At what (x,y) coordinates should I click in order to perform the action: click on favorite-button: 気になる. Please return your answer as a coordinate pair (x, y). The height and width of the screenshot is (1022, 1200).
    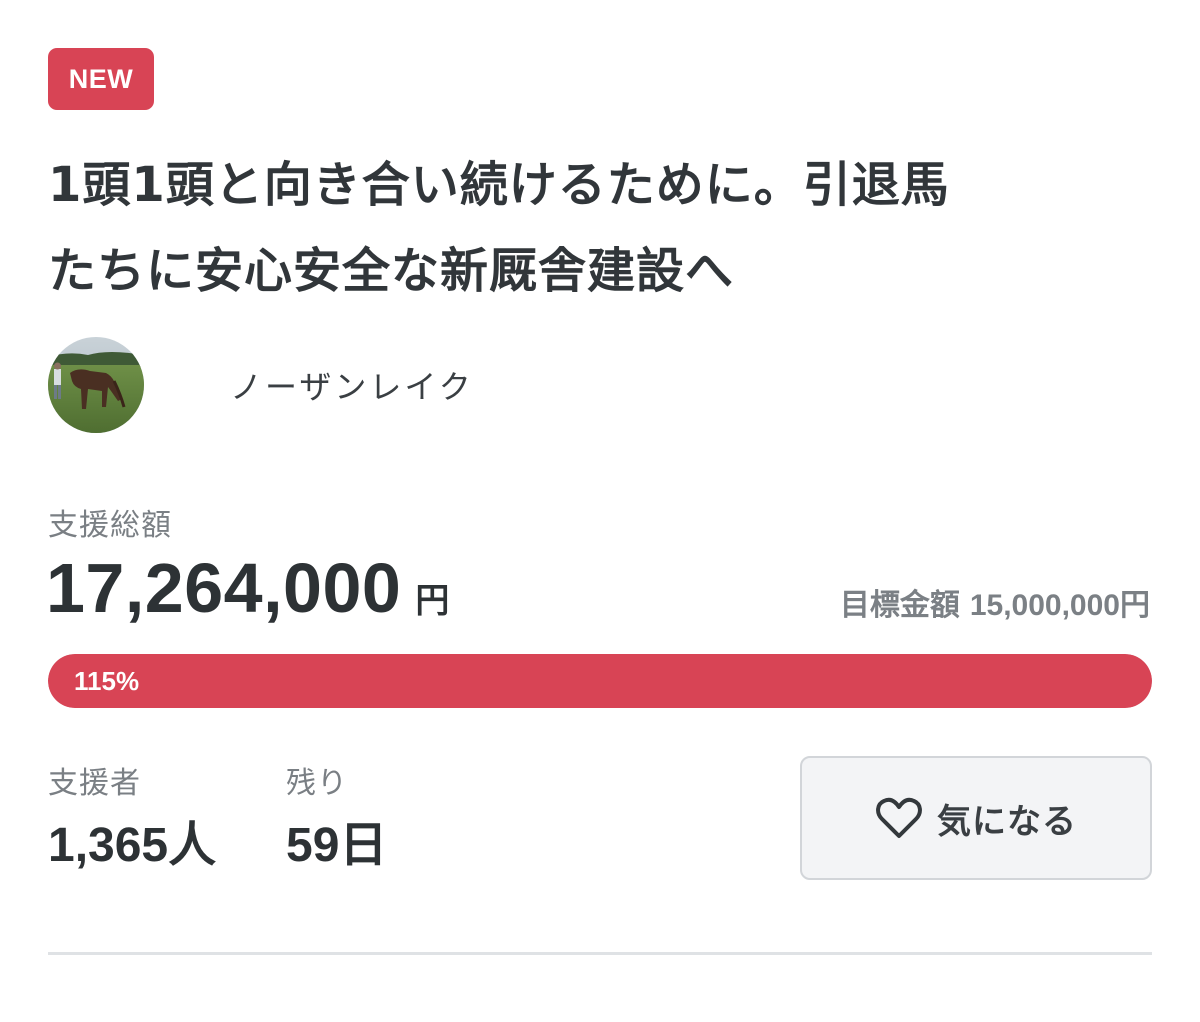
    Looking at the image, I should click on (976, 818).